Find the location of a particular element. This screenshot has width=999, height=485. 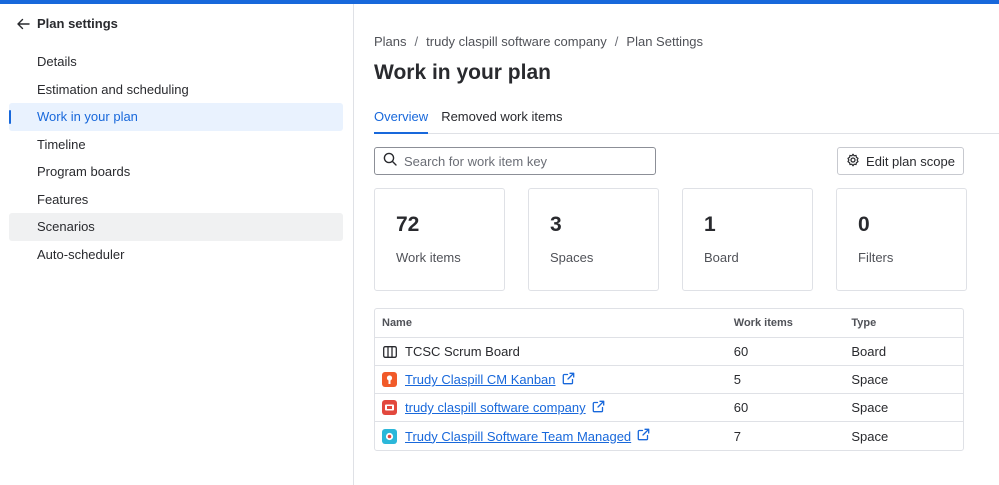

table-row: trudy claspill software company 60 Space is located at coordinates (669, 408).